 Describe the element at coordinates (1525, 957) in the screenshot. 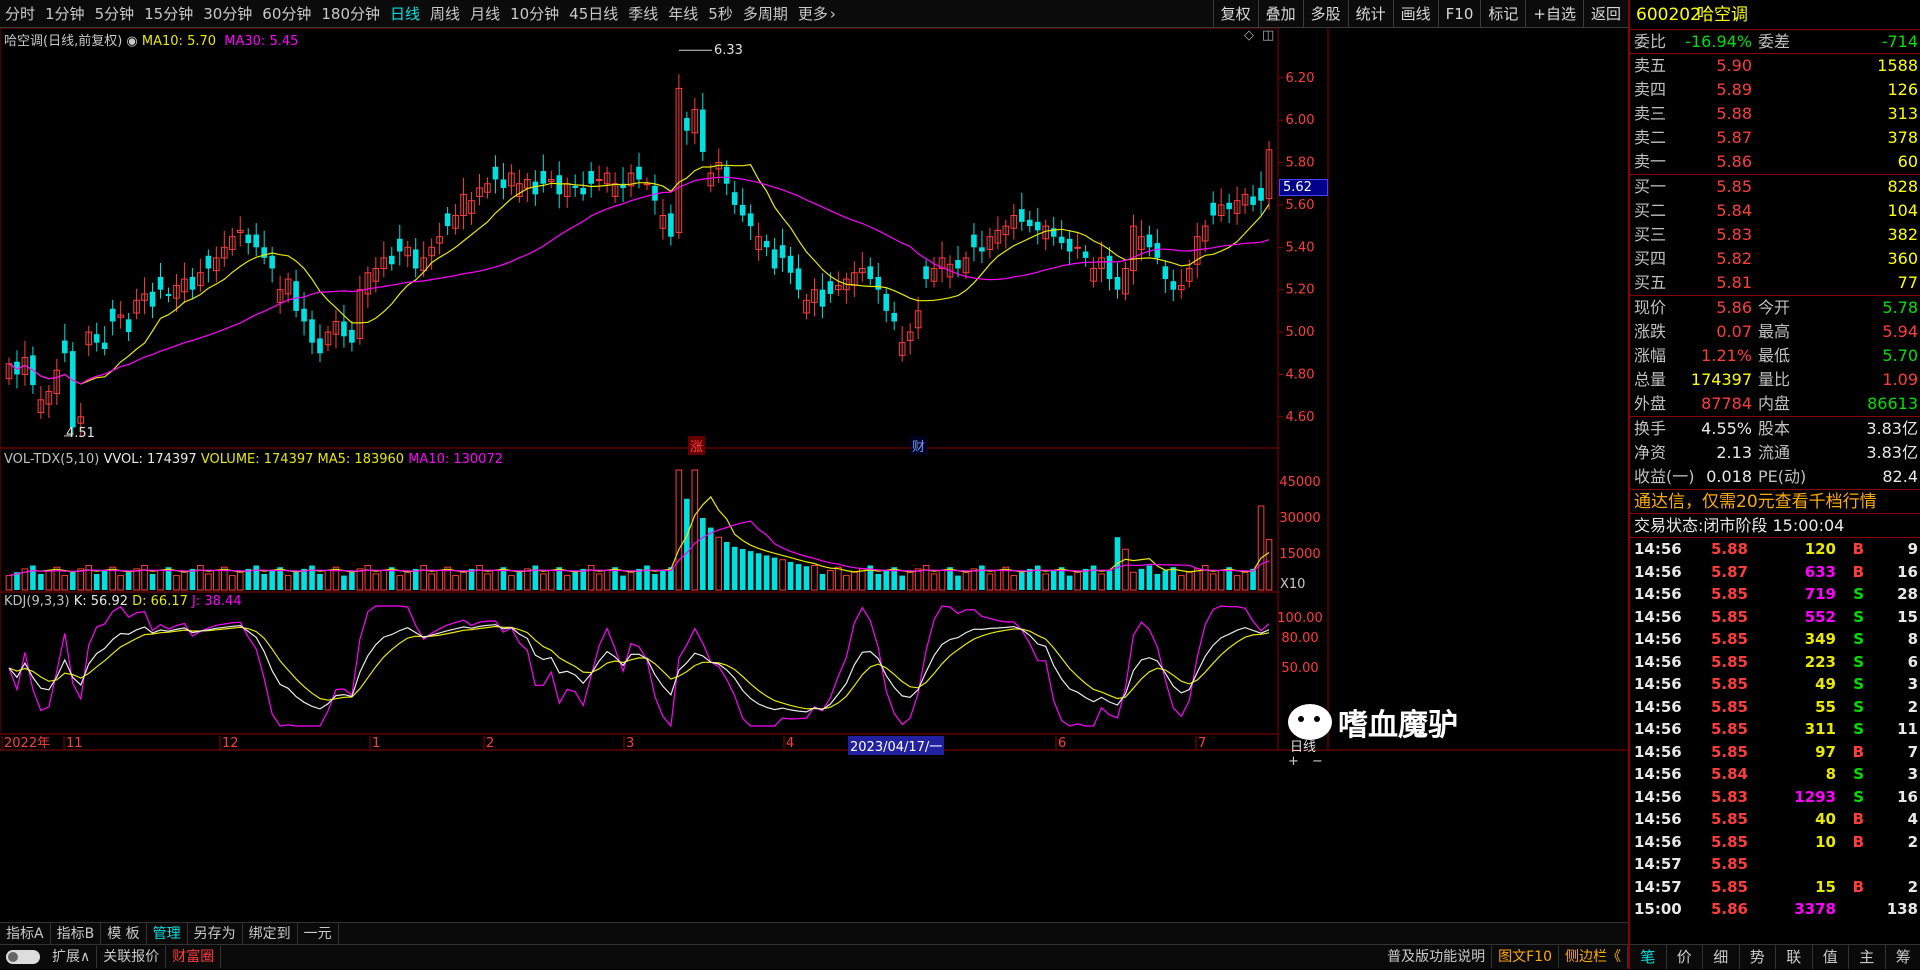

I see `status-link-1: 图文F10` at that location.